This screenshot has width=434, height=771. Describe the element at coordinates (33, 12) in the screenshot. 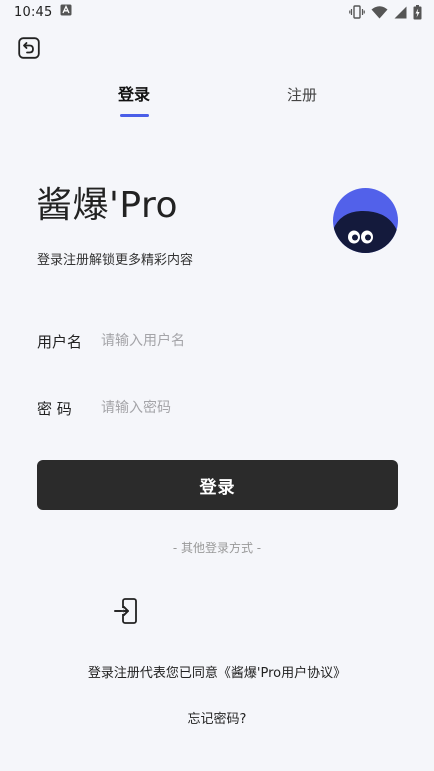

I see `status-time: 10:45` at that location.